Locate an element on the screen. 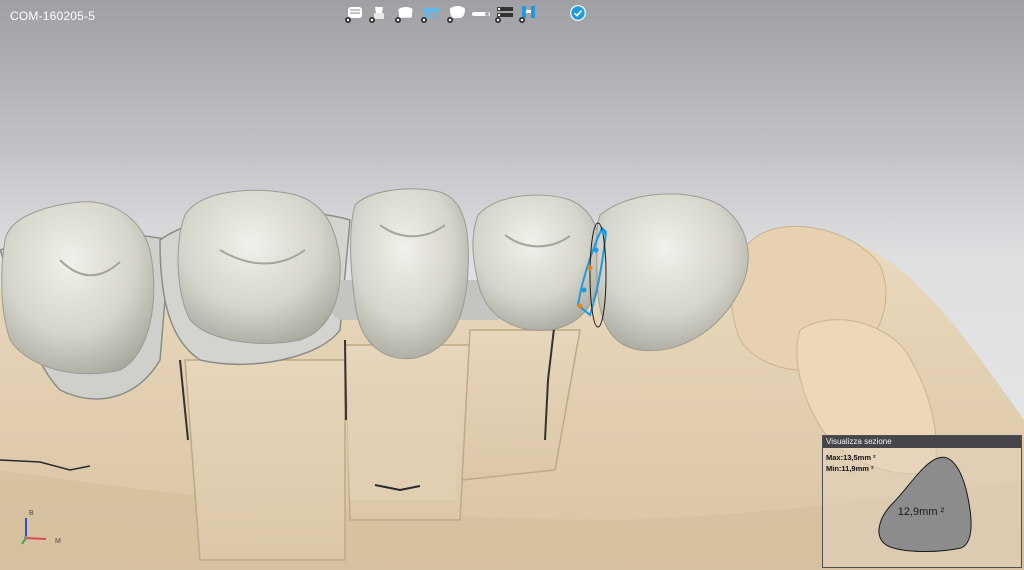 The image size is (1024, 570). axis-label-up: B is located at coordinates (31, 513).